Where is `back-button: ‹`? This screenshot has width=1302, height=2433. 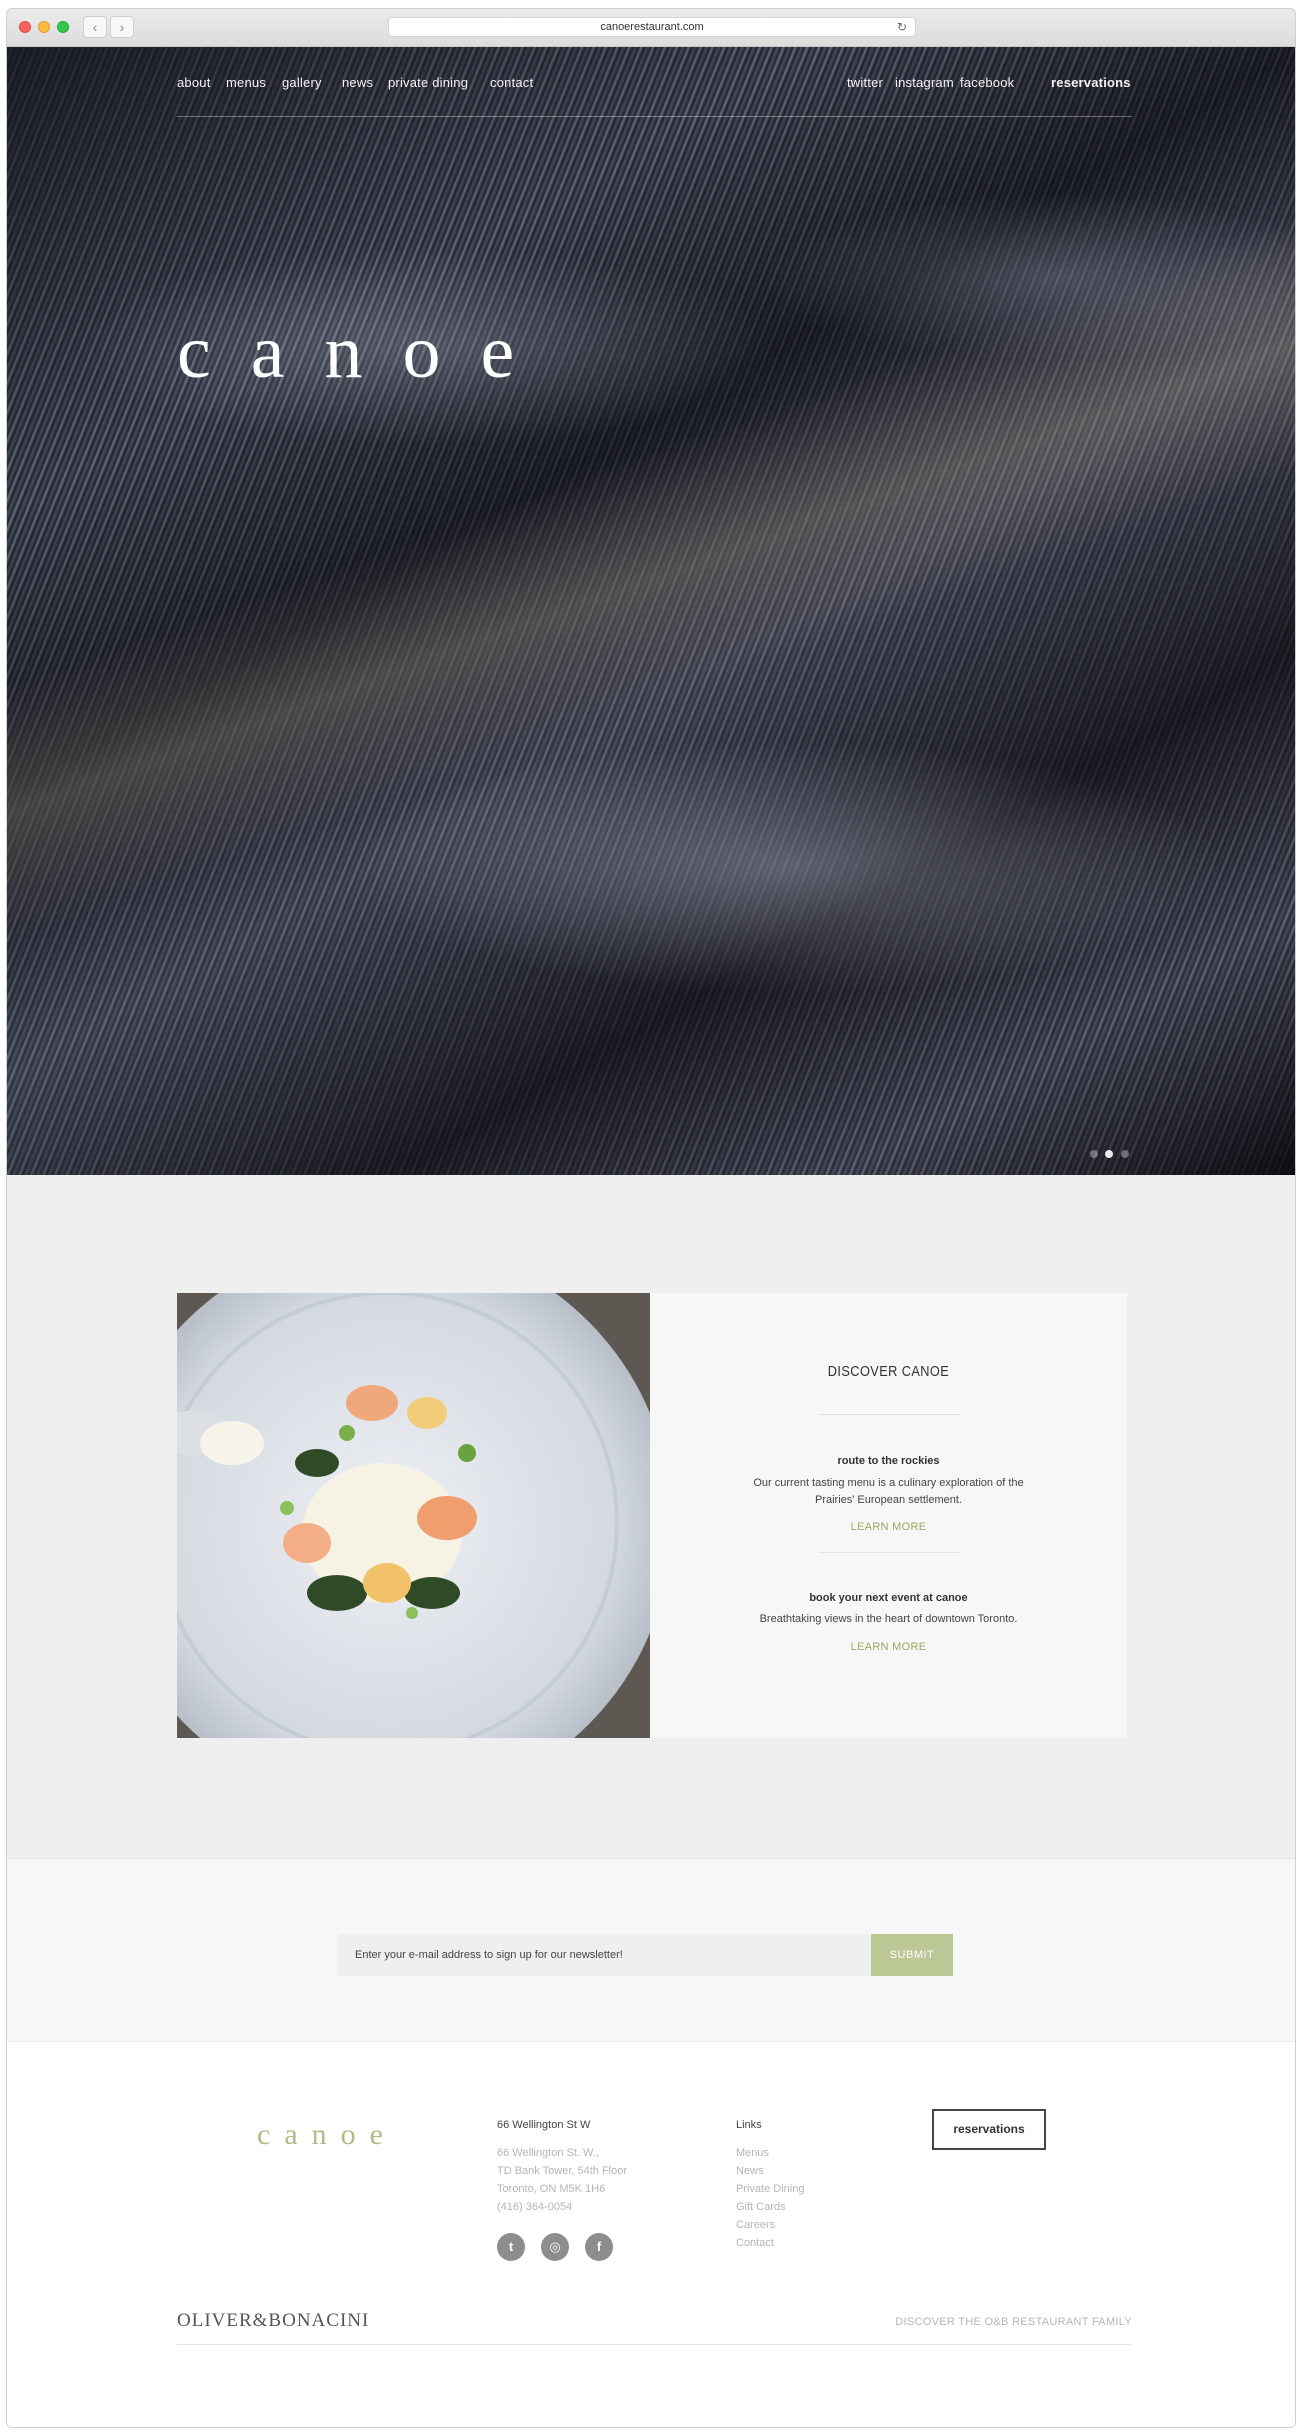 back-button: ‹ is located at coordinates (95, 27).